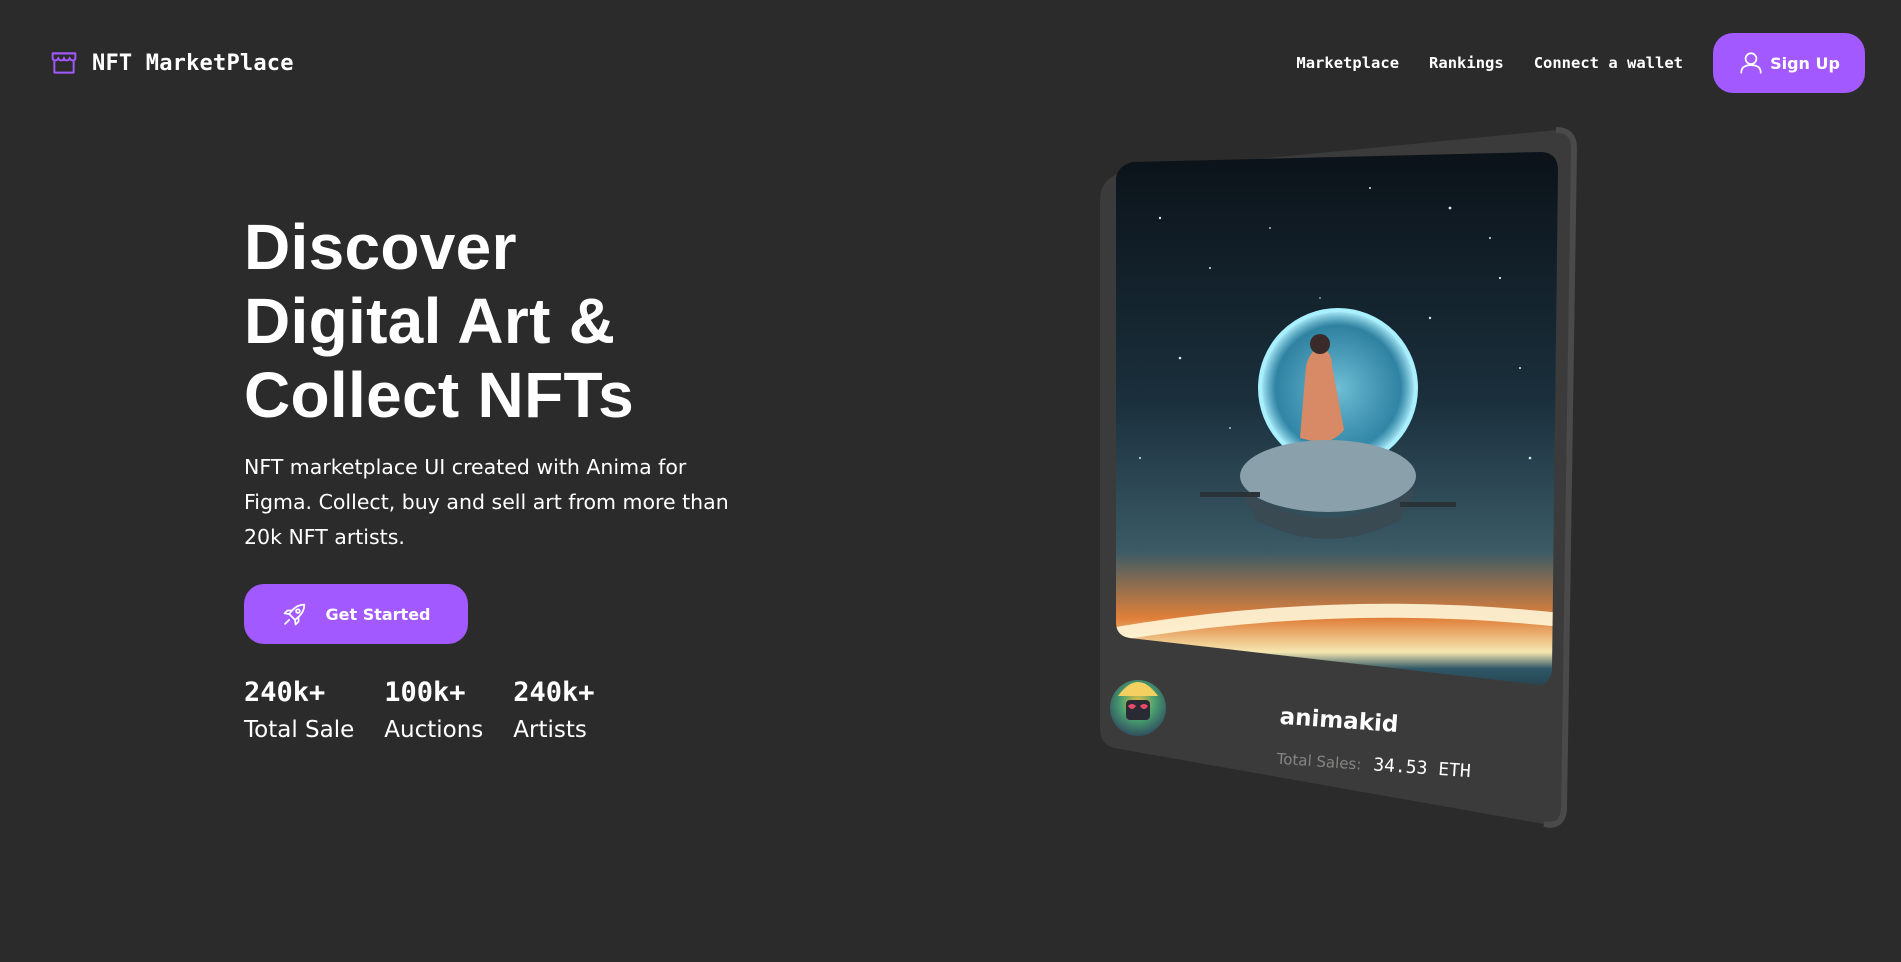 Image resolution: width=1901 pixels, height=962 pixels. I want to click on sign-up-button: Sign Up, so click(1789, 63).